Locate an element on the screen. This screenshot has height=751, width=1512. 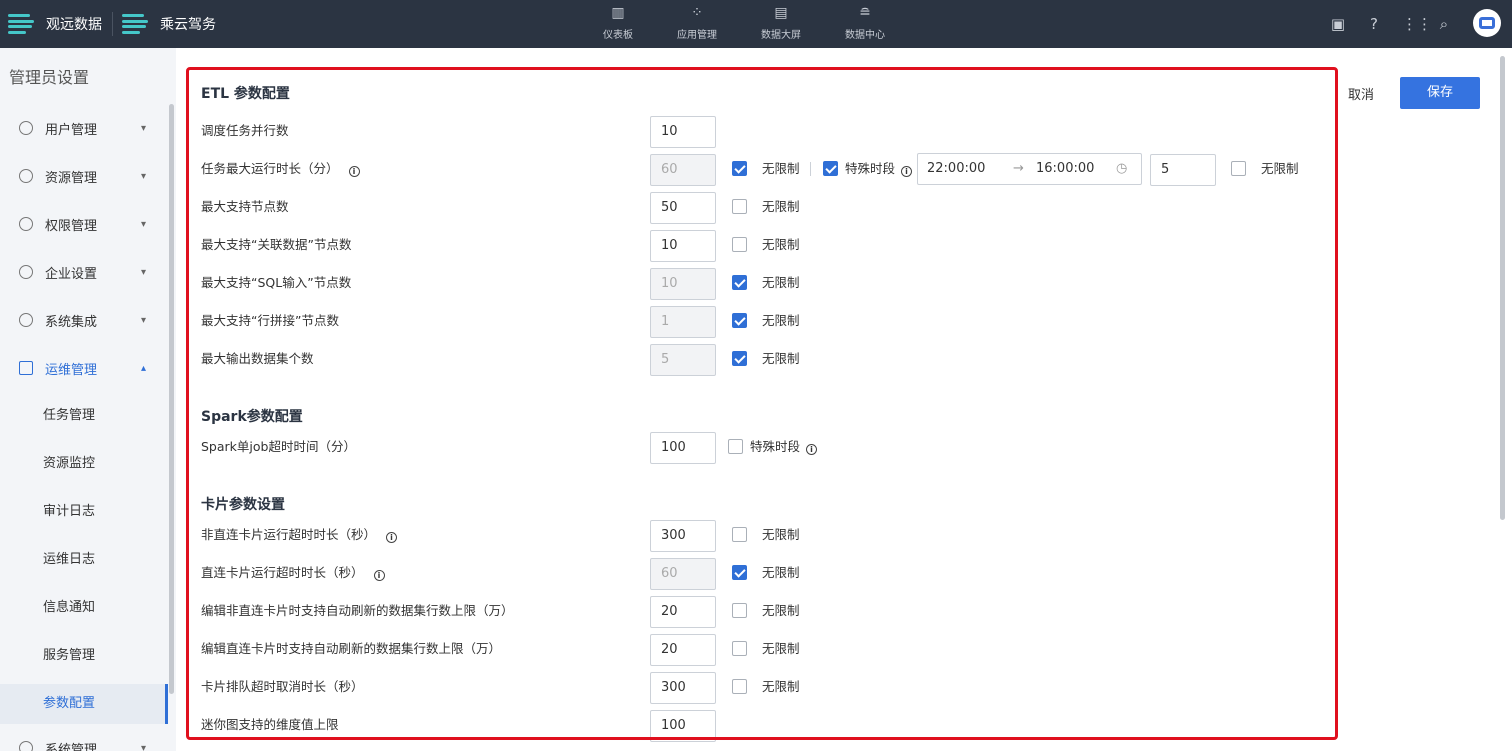
main-scrollbar is located at coordinates (1502, 288).